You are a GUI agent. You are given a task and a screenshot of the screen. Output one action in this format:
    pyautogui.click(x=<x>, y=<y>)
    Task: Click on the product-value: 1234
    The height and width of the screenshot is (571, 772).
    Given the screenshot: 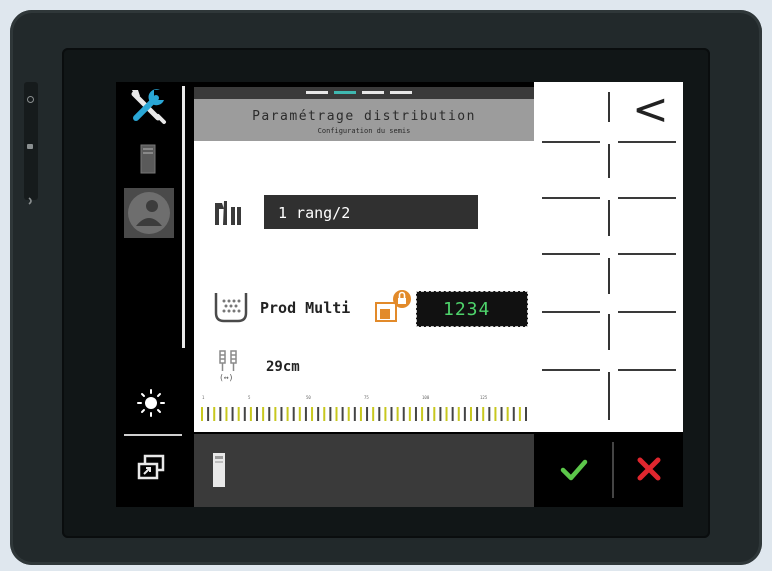 What is the action you would take?
    pyautogui.click(x=467, y=309)
    